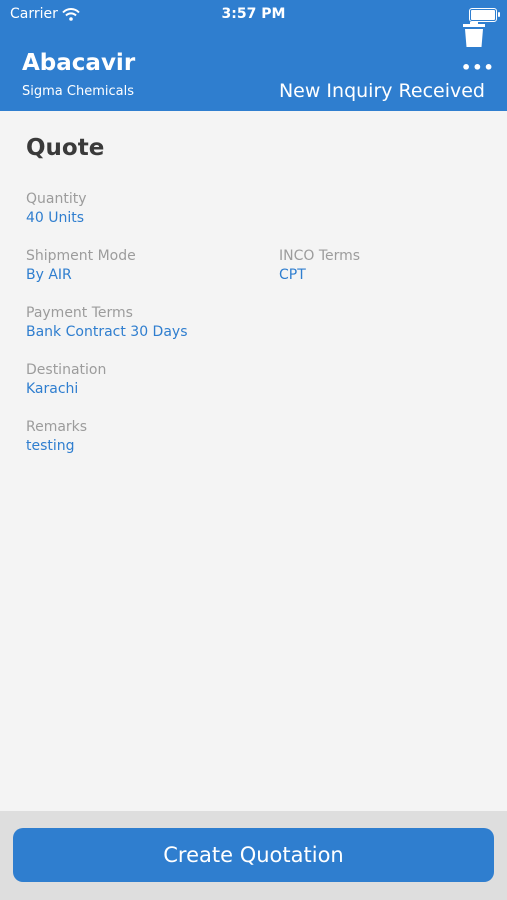 The width and height of the screenshot is (507, 900). Describe the element at coordinates (484, 15) in the screenshot. I see `battery-icon` at that location.